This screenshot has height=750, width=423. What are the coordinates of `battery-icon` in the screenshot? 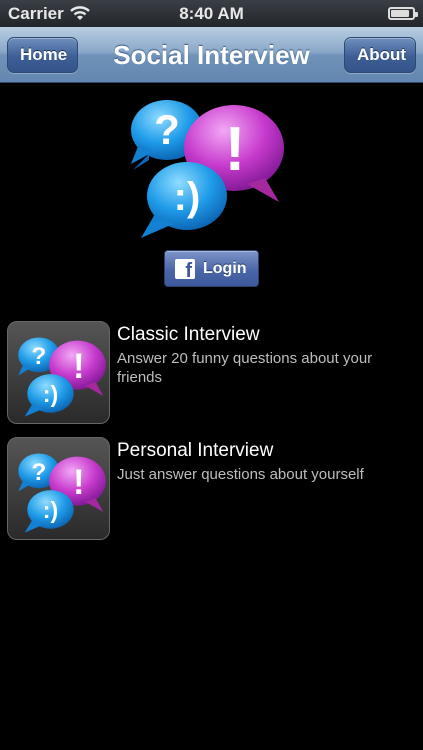 It's located at (403, 13).